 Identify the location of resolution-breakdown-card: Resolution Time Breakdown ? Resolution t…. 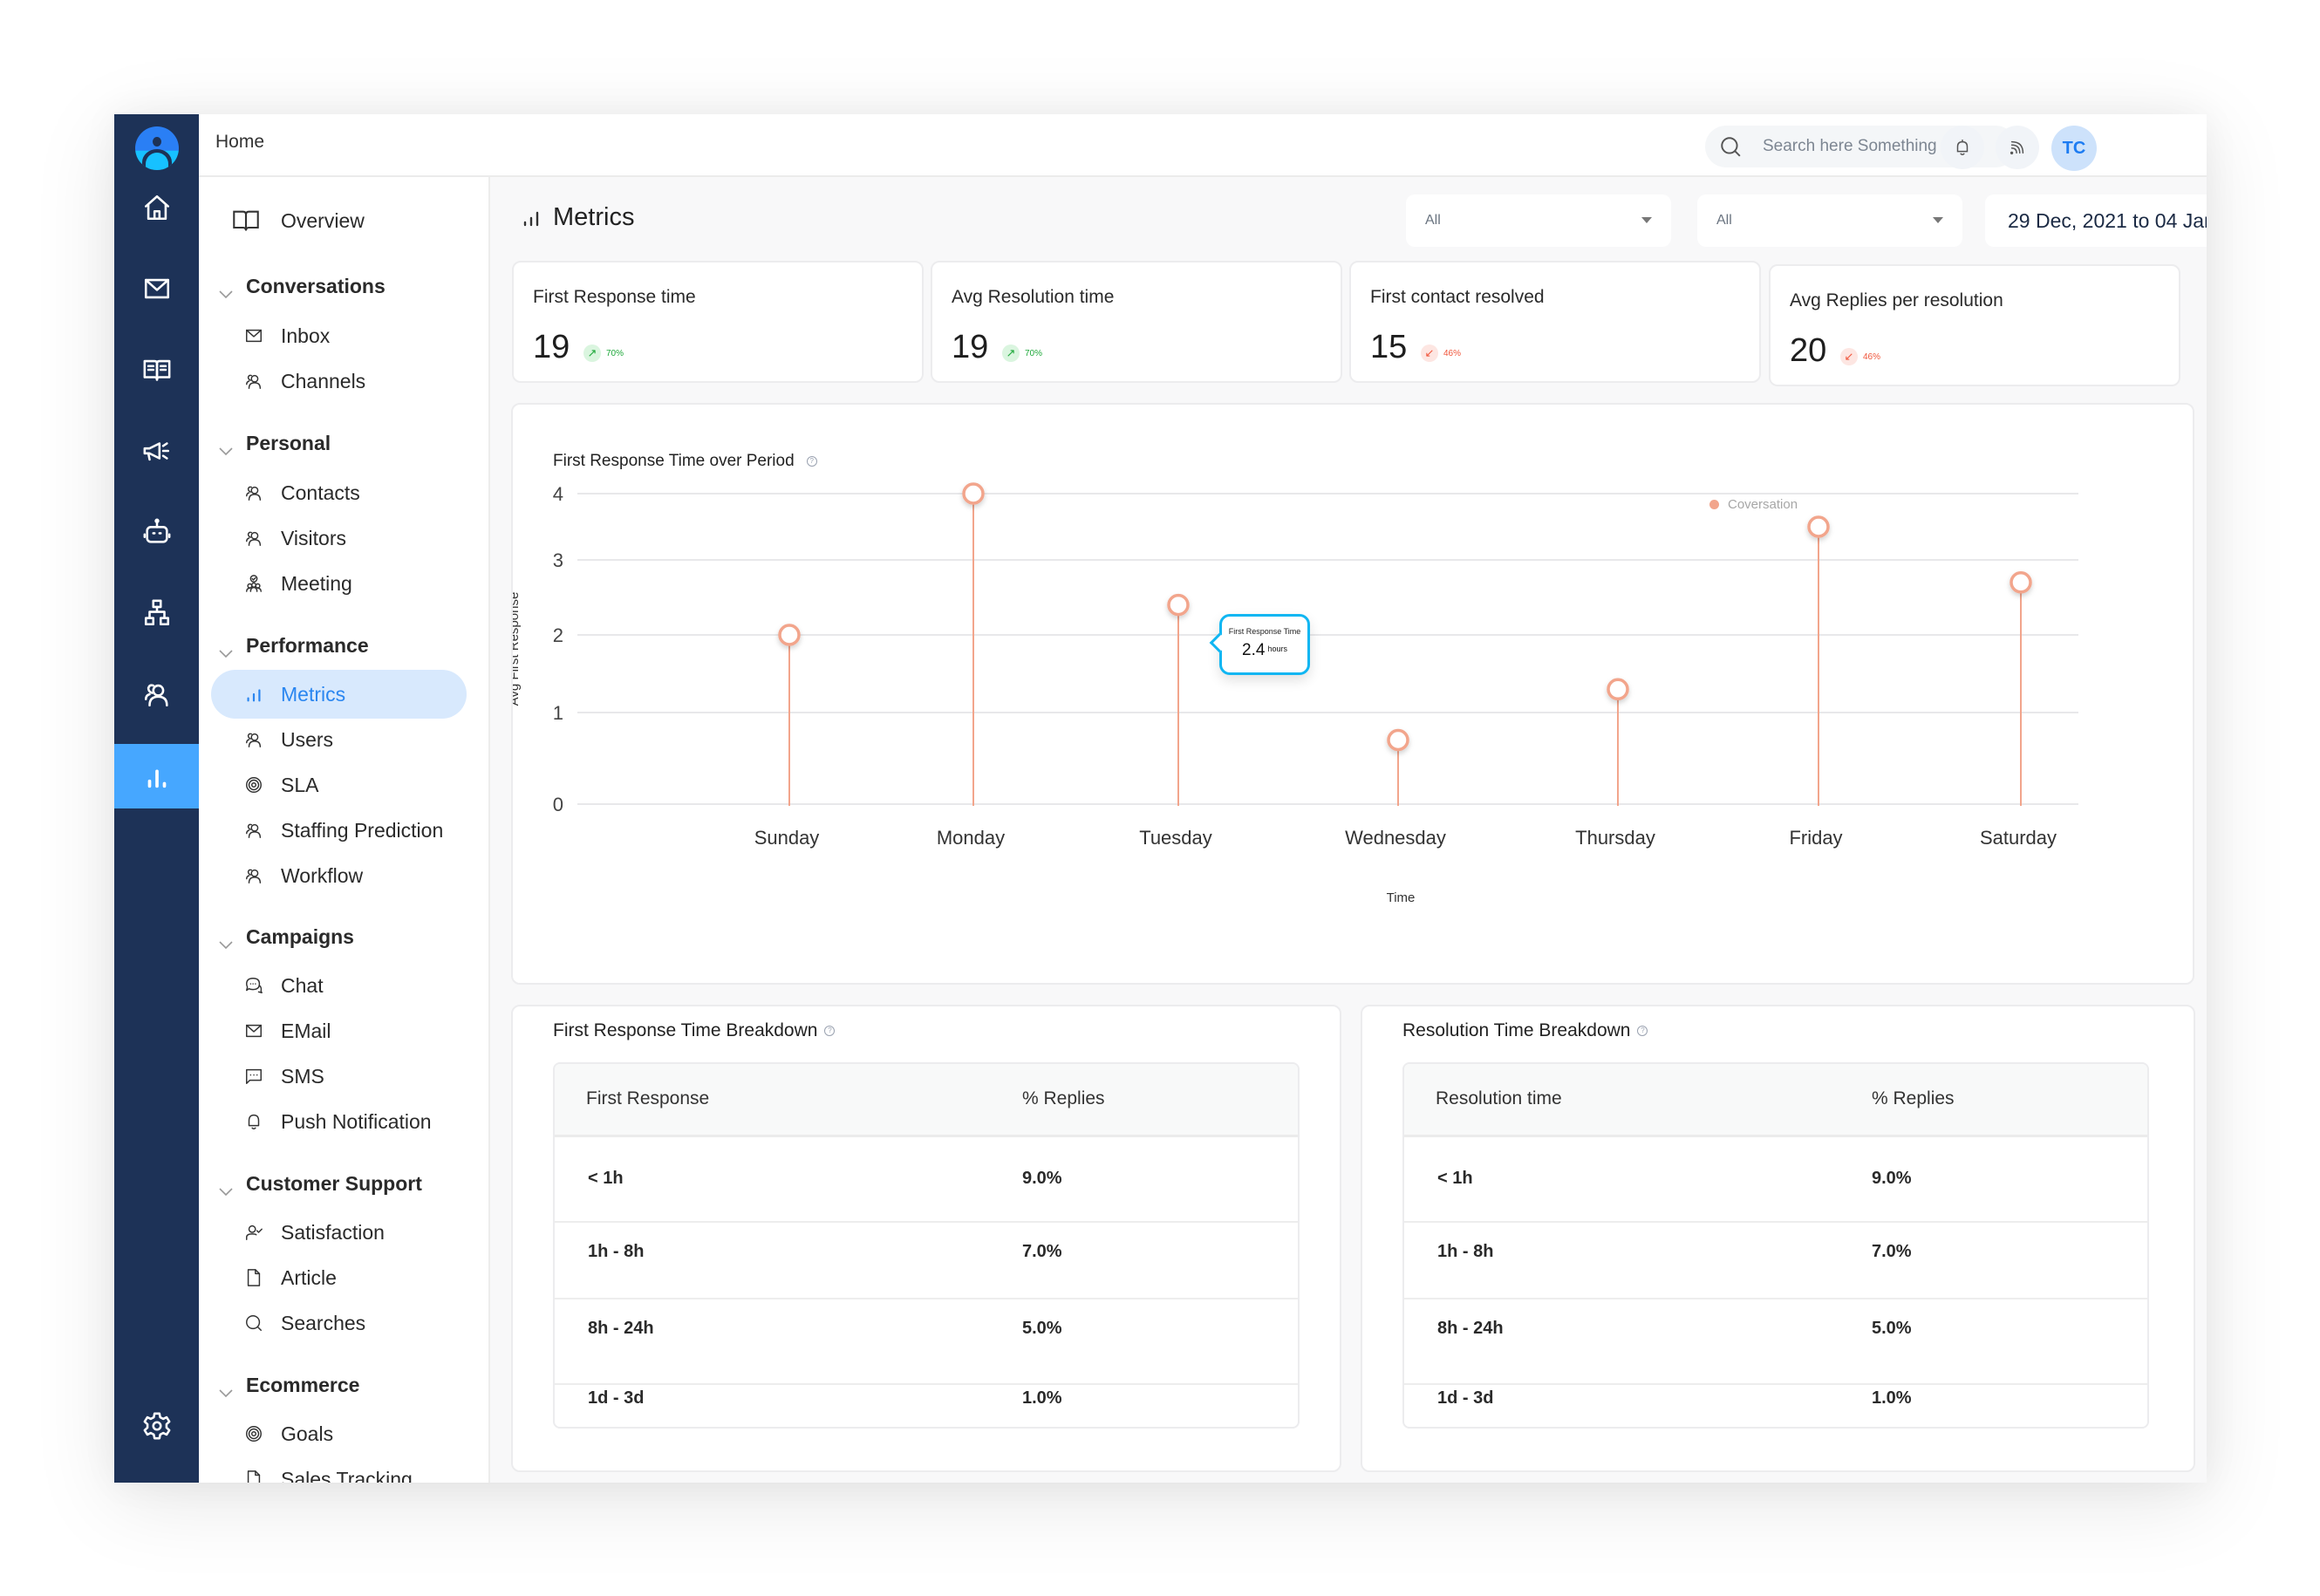
(1778, 1239).